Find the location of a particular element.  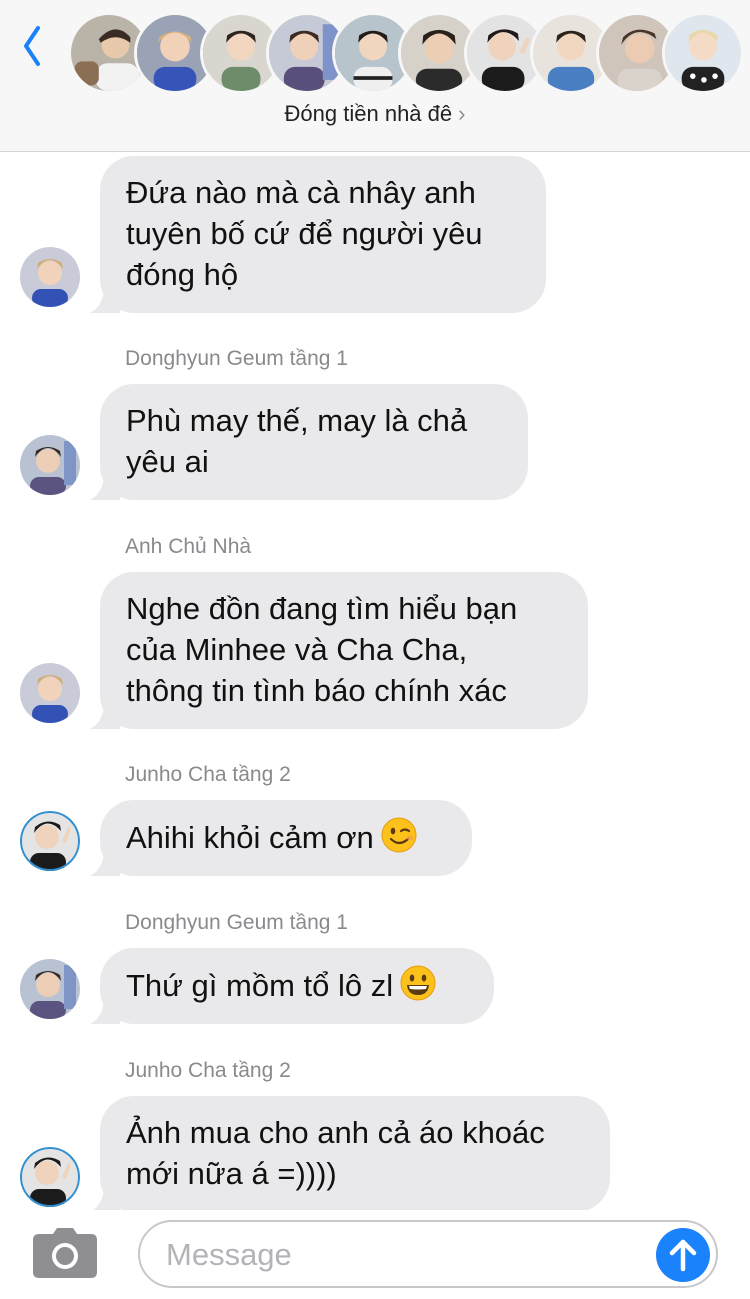

winking-face-emoji is located at coordinates (399, 835).